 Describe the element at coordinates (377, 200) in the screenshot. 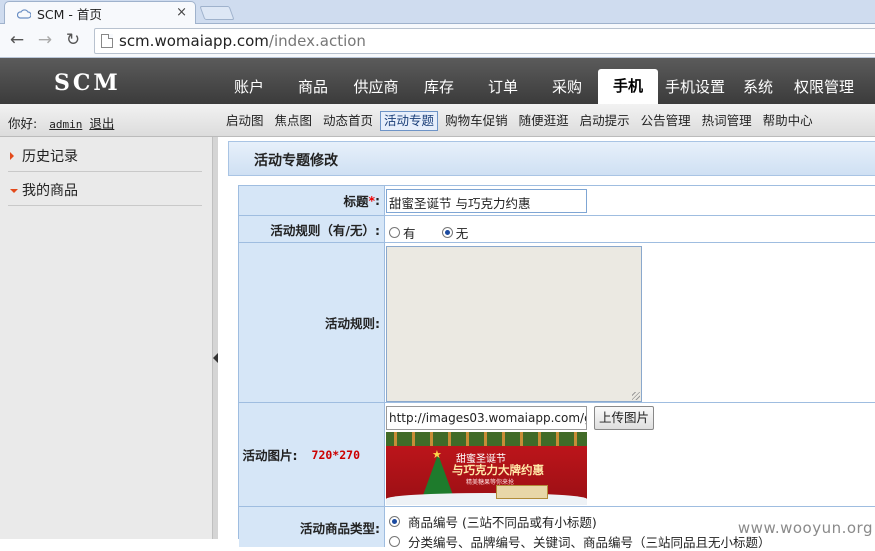

I see `title-colon: :` at that location.